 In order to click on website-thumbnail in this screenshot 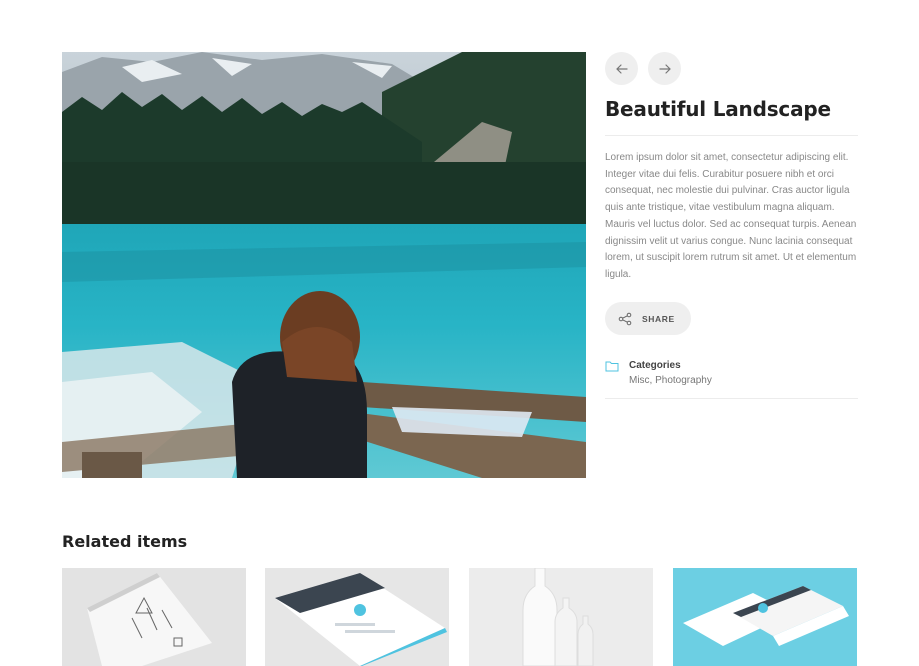, I will do `click(357, 617)`.